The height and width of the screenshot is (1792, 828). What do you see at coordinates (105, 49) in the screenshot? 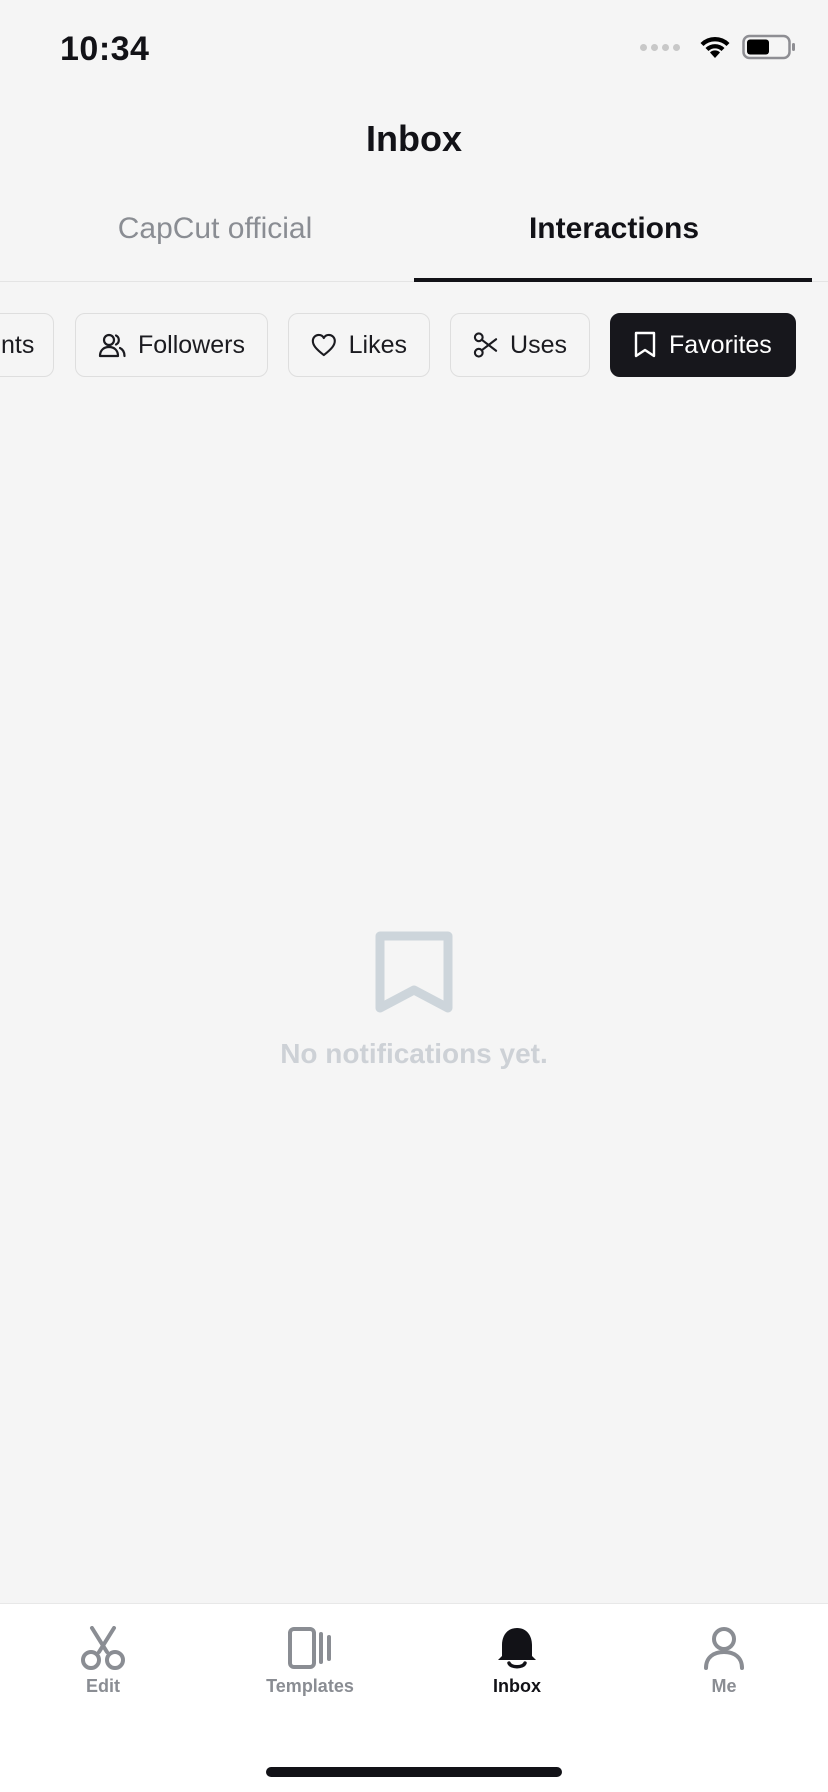
I see `status-time: 10:34` at bounding box center [105, 49].